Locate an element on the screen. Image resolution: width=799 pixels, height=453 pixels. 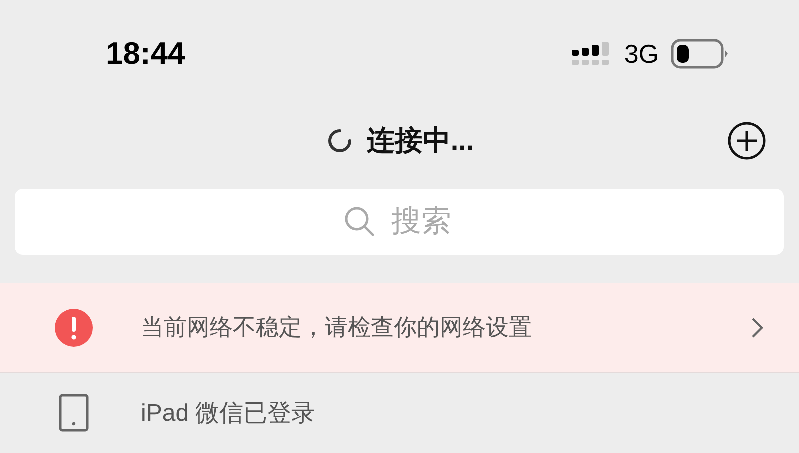
status-time: 18:44 is located at coordinates (146, 54).